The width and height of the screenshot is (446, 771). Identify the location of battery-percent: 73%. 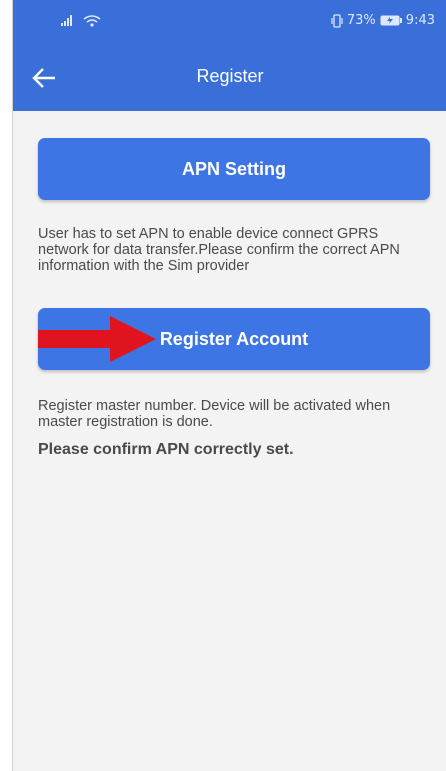
(361, 20).